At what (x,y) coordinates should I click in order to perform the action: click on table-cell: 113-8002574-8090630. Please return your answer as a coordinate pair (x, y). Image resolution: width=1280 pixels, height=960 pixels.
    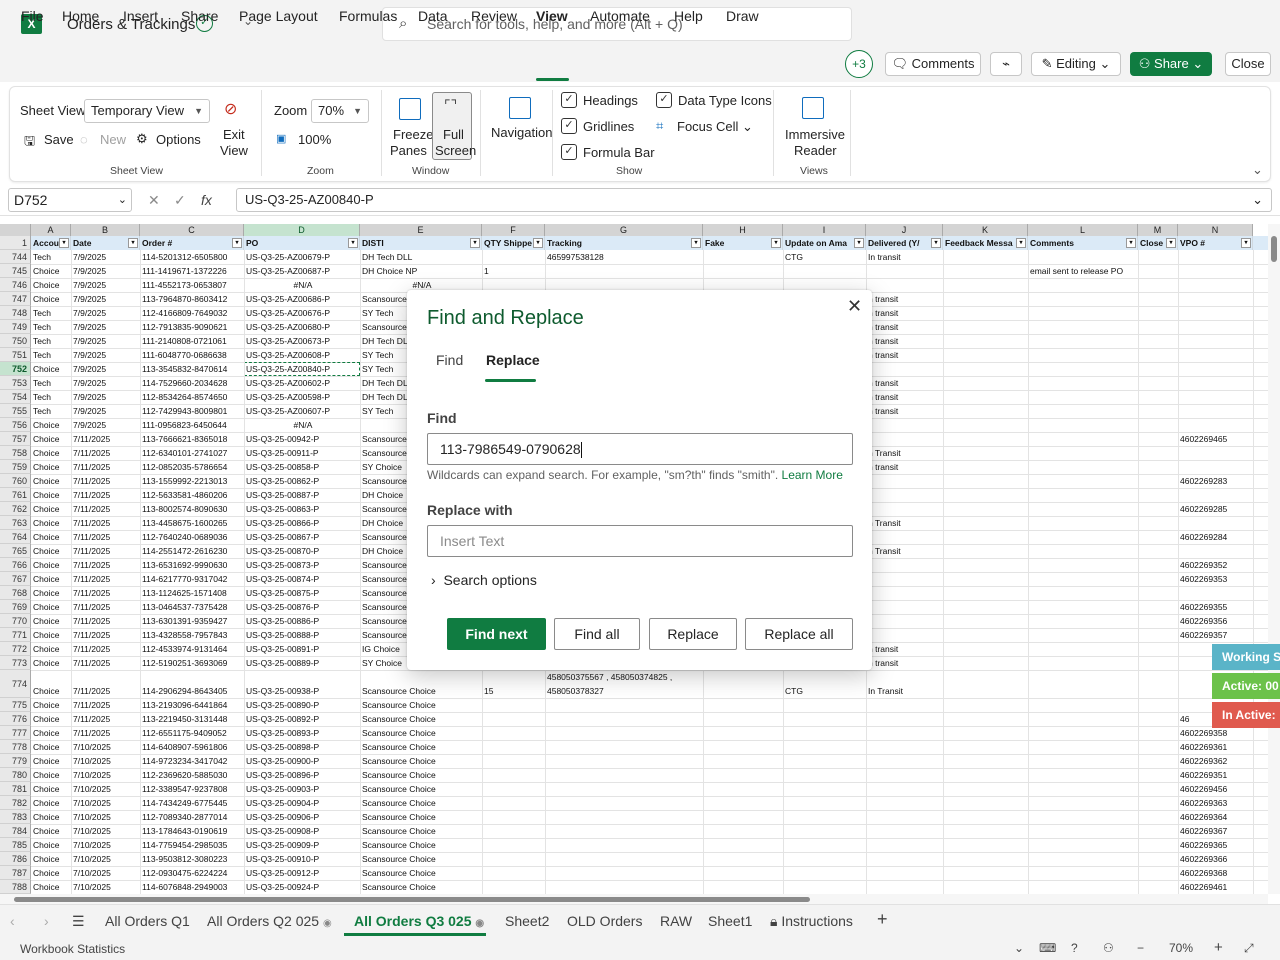
    Looking at the image, I should click on (192, 509).